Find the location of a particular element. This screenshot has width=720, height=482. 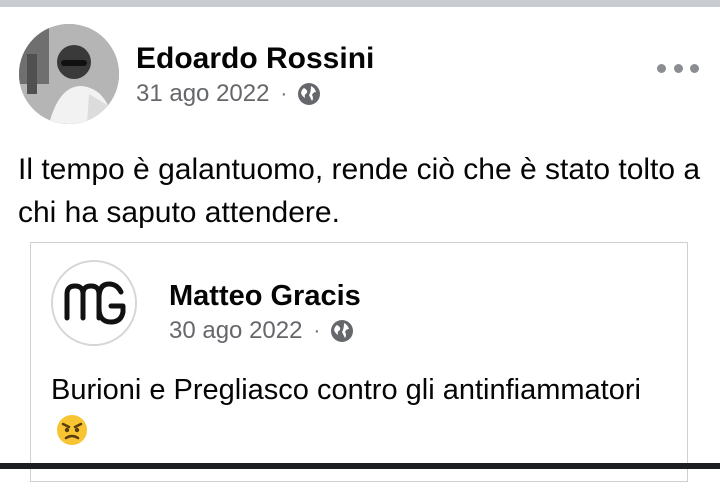

shared-post-meta: 30 ago 2022 · is located at coordinates (262, 331).